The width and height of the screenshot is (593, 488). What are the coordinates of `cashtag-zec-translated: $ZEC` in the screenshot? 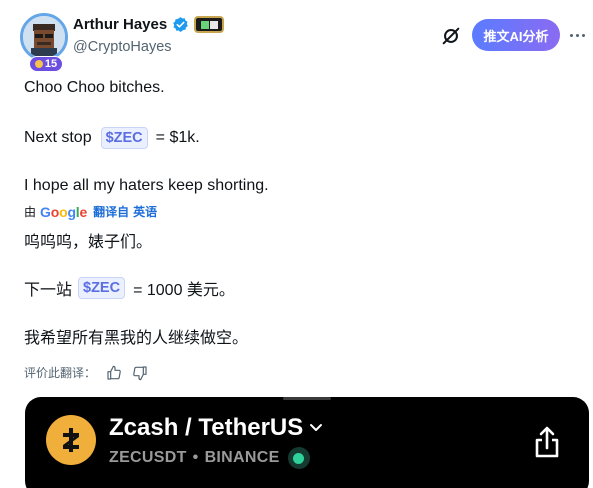 It's located at (102, 288).